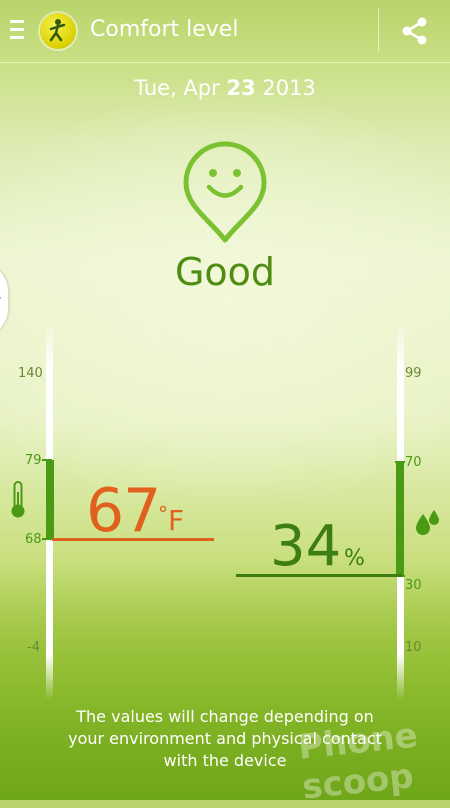 The width and height of the screenshot is (450, 808). What do you see at coordinates (47, 460) in the screenshot?
I see `temperature-range-cap-top` at bounding box center [47, 460].